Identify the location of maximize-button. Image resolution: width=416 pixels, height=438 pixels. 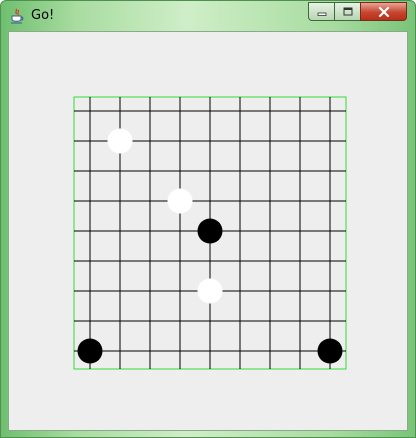
(347, 11).